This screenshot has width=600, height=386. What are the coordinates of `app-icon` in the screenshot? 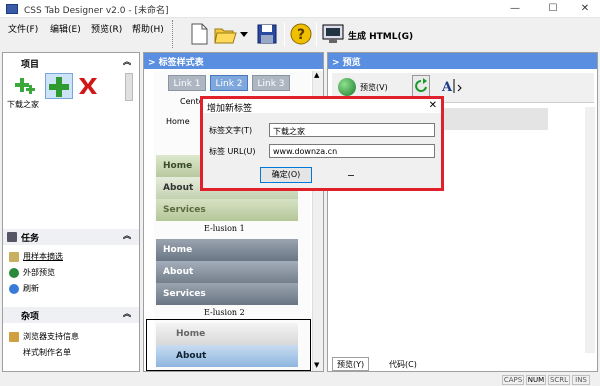 It's located at (12, 9).